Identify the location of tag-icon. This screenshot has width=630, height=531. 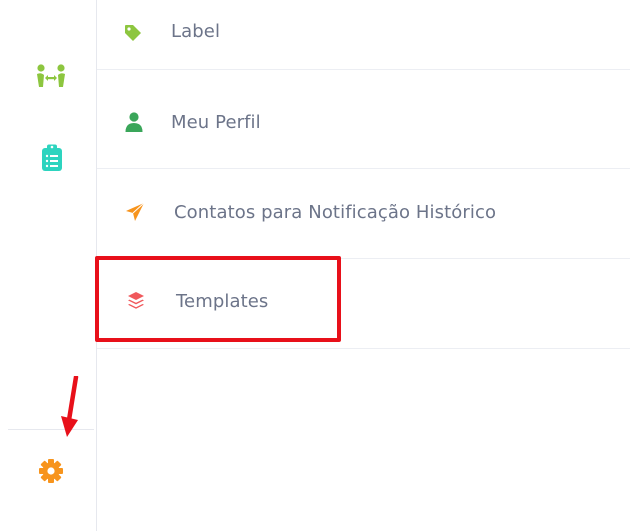
(133, 35).